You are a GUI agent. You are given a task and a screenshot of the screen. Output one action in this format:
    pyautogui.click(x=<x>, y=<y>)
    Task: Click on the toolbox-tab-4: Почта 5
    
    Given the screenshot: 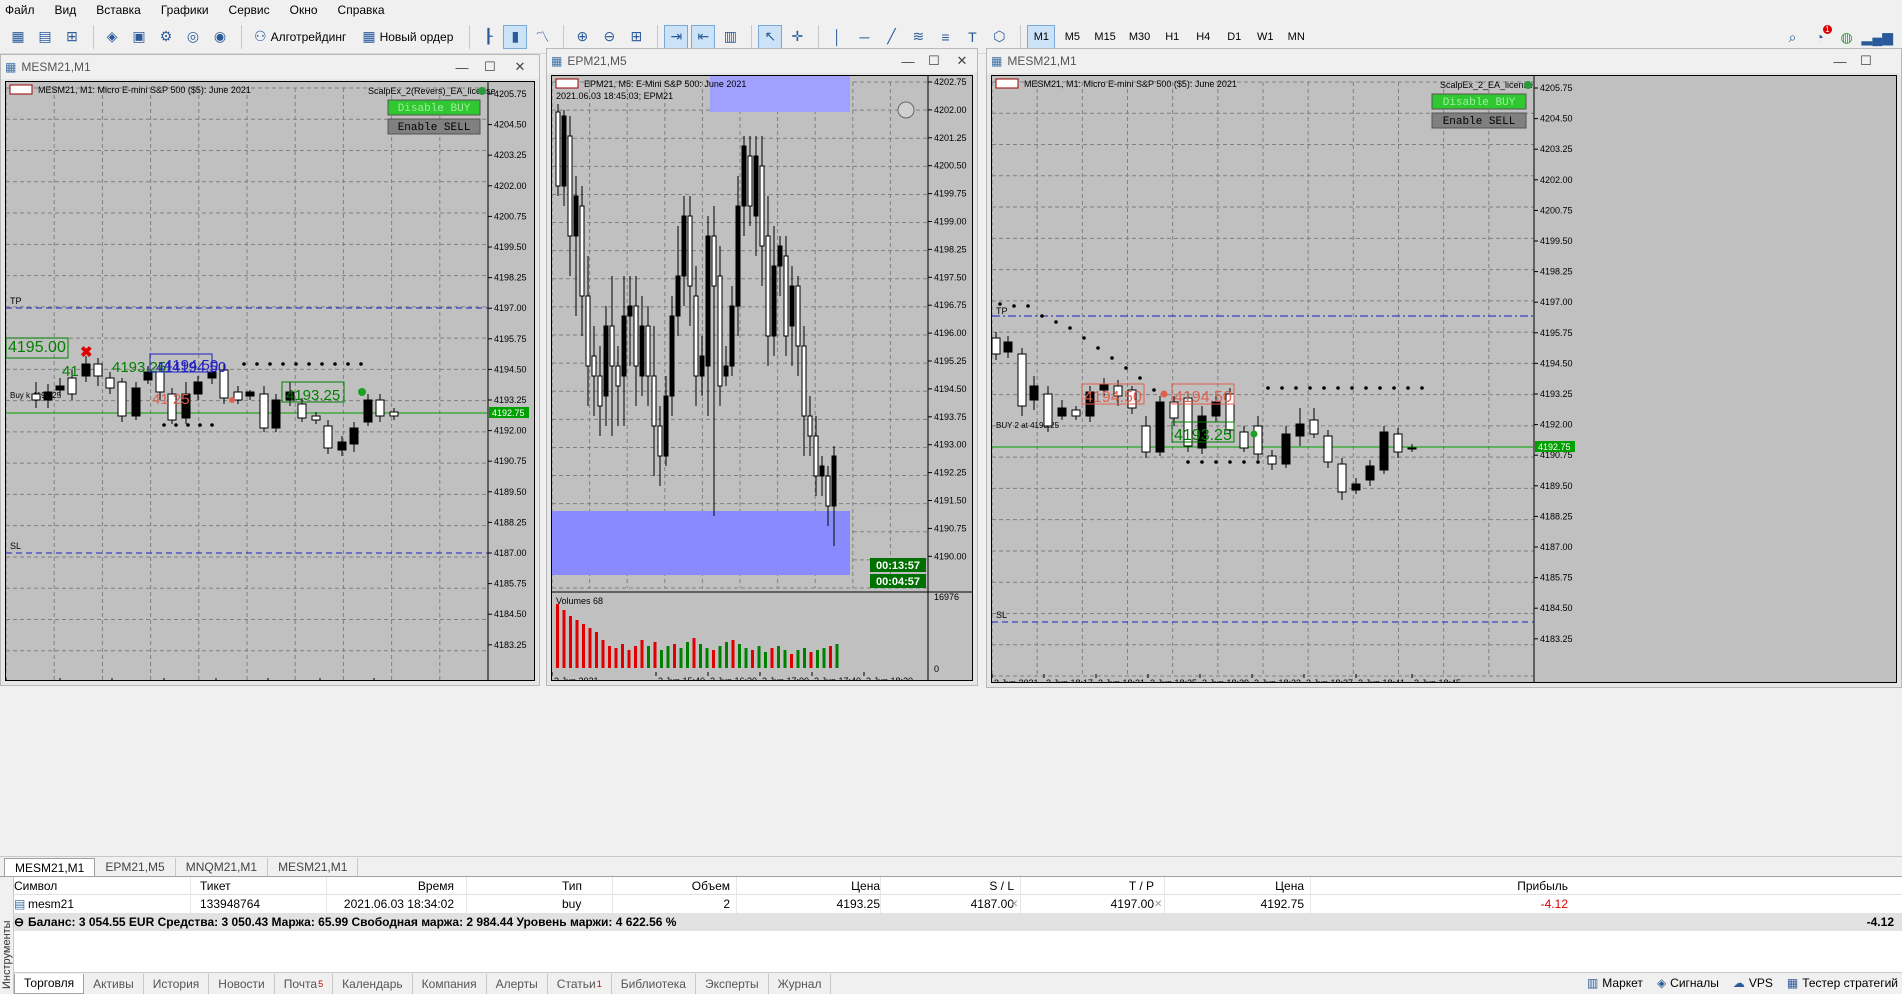 What is the action you would take?
    pyautogui.click(x=304, y=983)
    